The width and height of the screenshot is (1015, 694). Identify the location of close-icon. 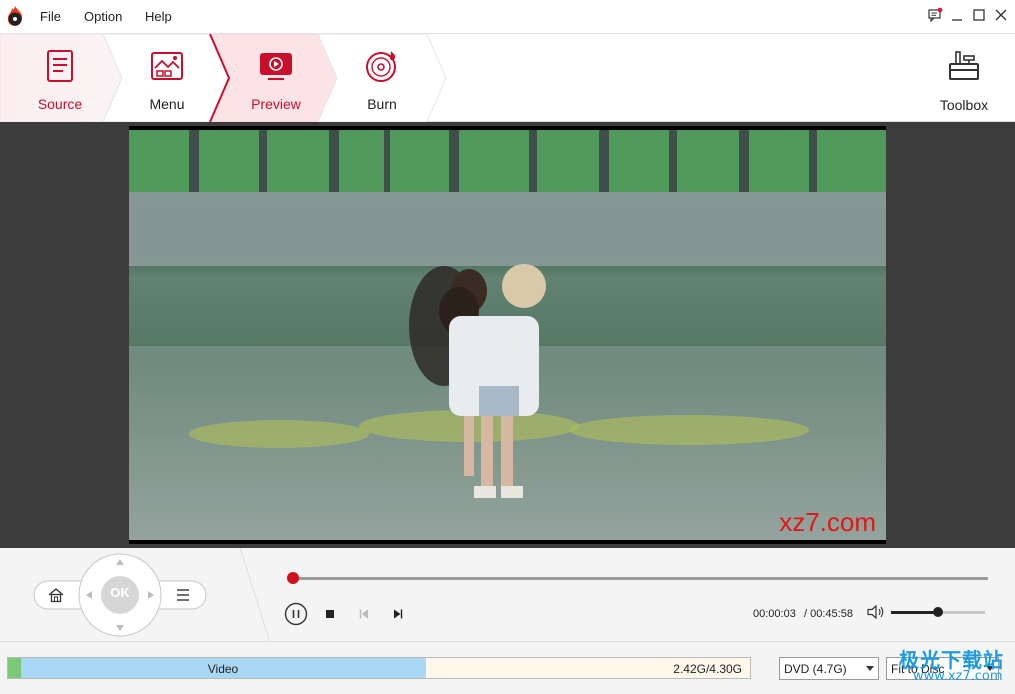
(1001, 15).